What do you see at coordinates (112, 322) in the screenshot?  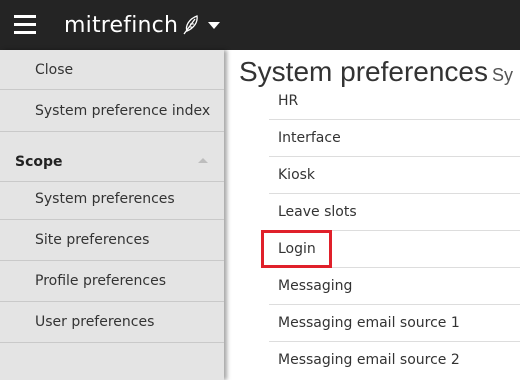 I see `sidebar-item-user-preferences: User preferences` at bounding box center [112, 322].